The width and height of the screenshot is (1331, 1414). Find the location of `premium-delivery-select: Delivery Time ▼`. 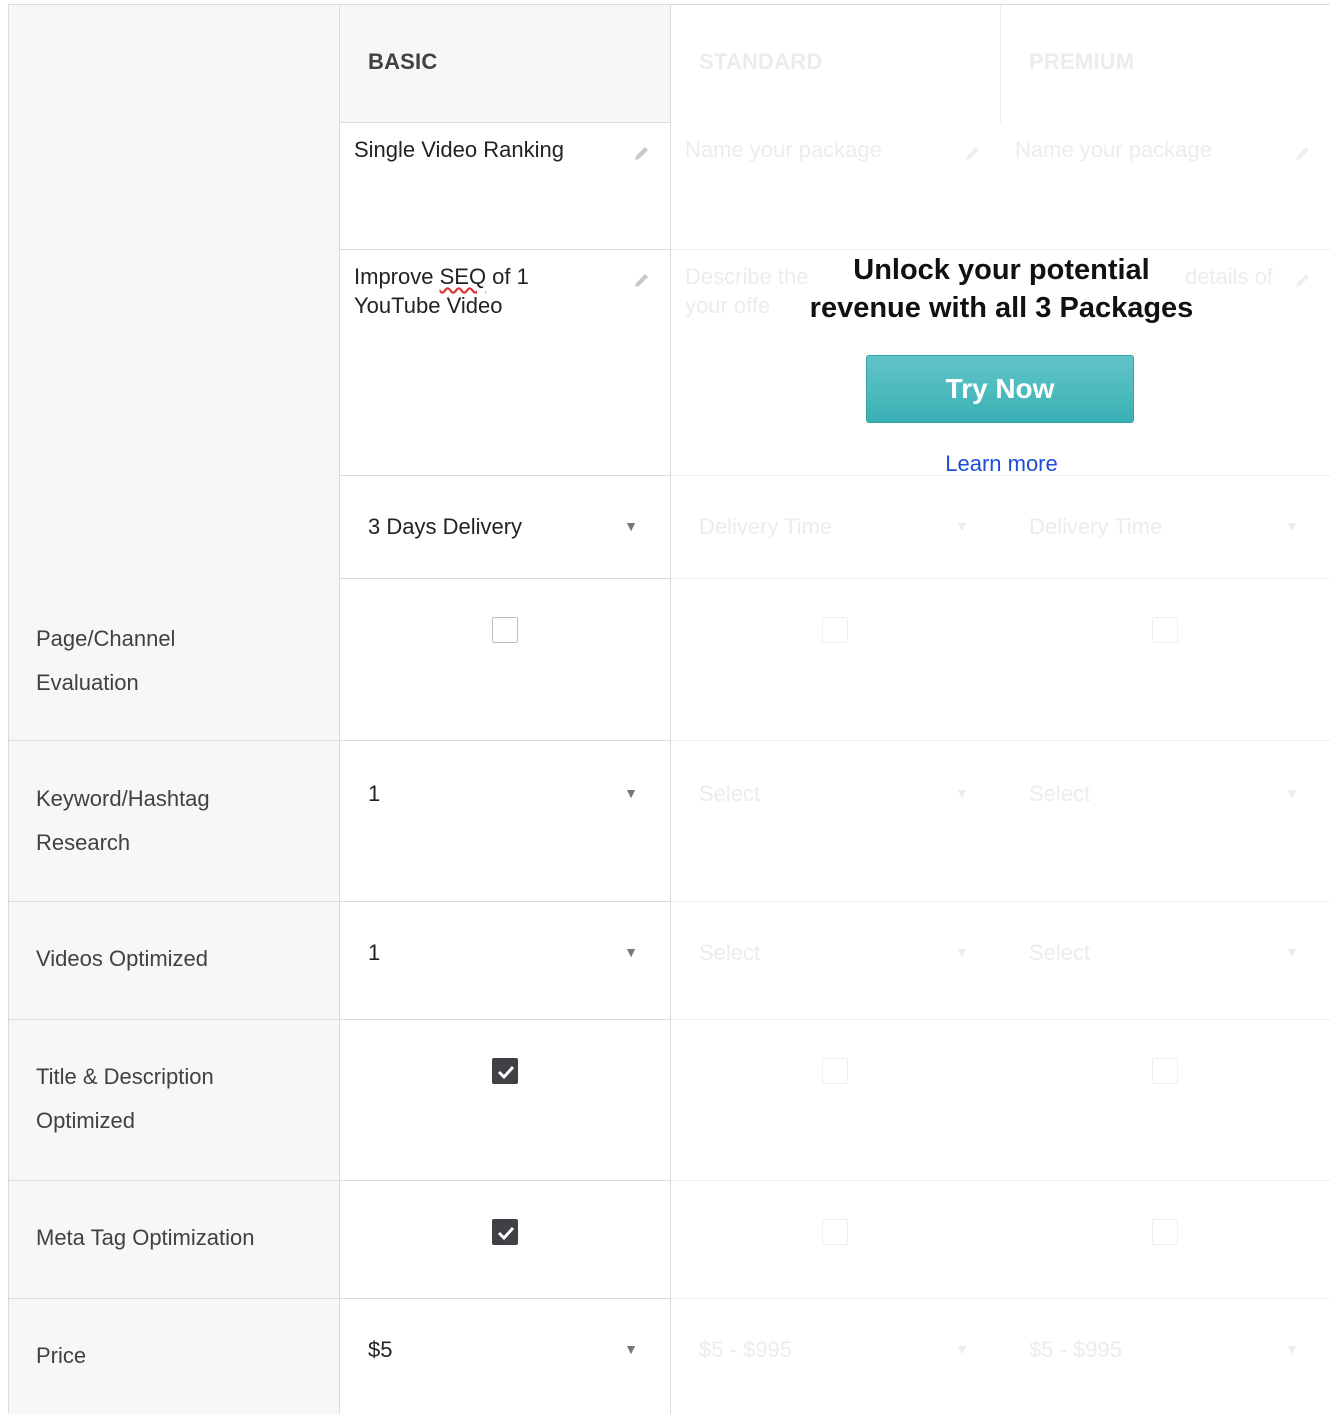

premium-delivery-select: Delivery Time ▼ is located at coordinates (1166, 527).